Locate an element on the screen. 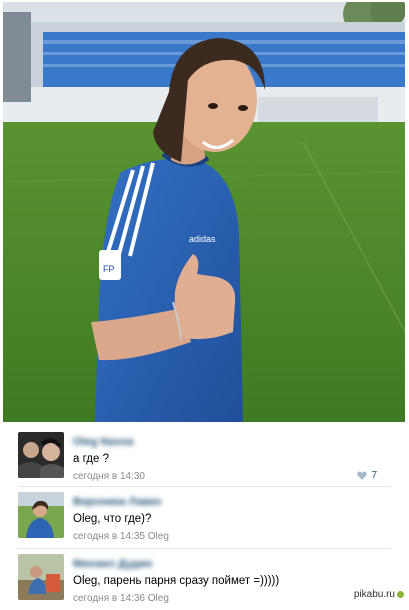 This screenshot has width=409, height=610. watermark-text: pikabu.ru is located at coordinates (374, 594).